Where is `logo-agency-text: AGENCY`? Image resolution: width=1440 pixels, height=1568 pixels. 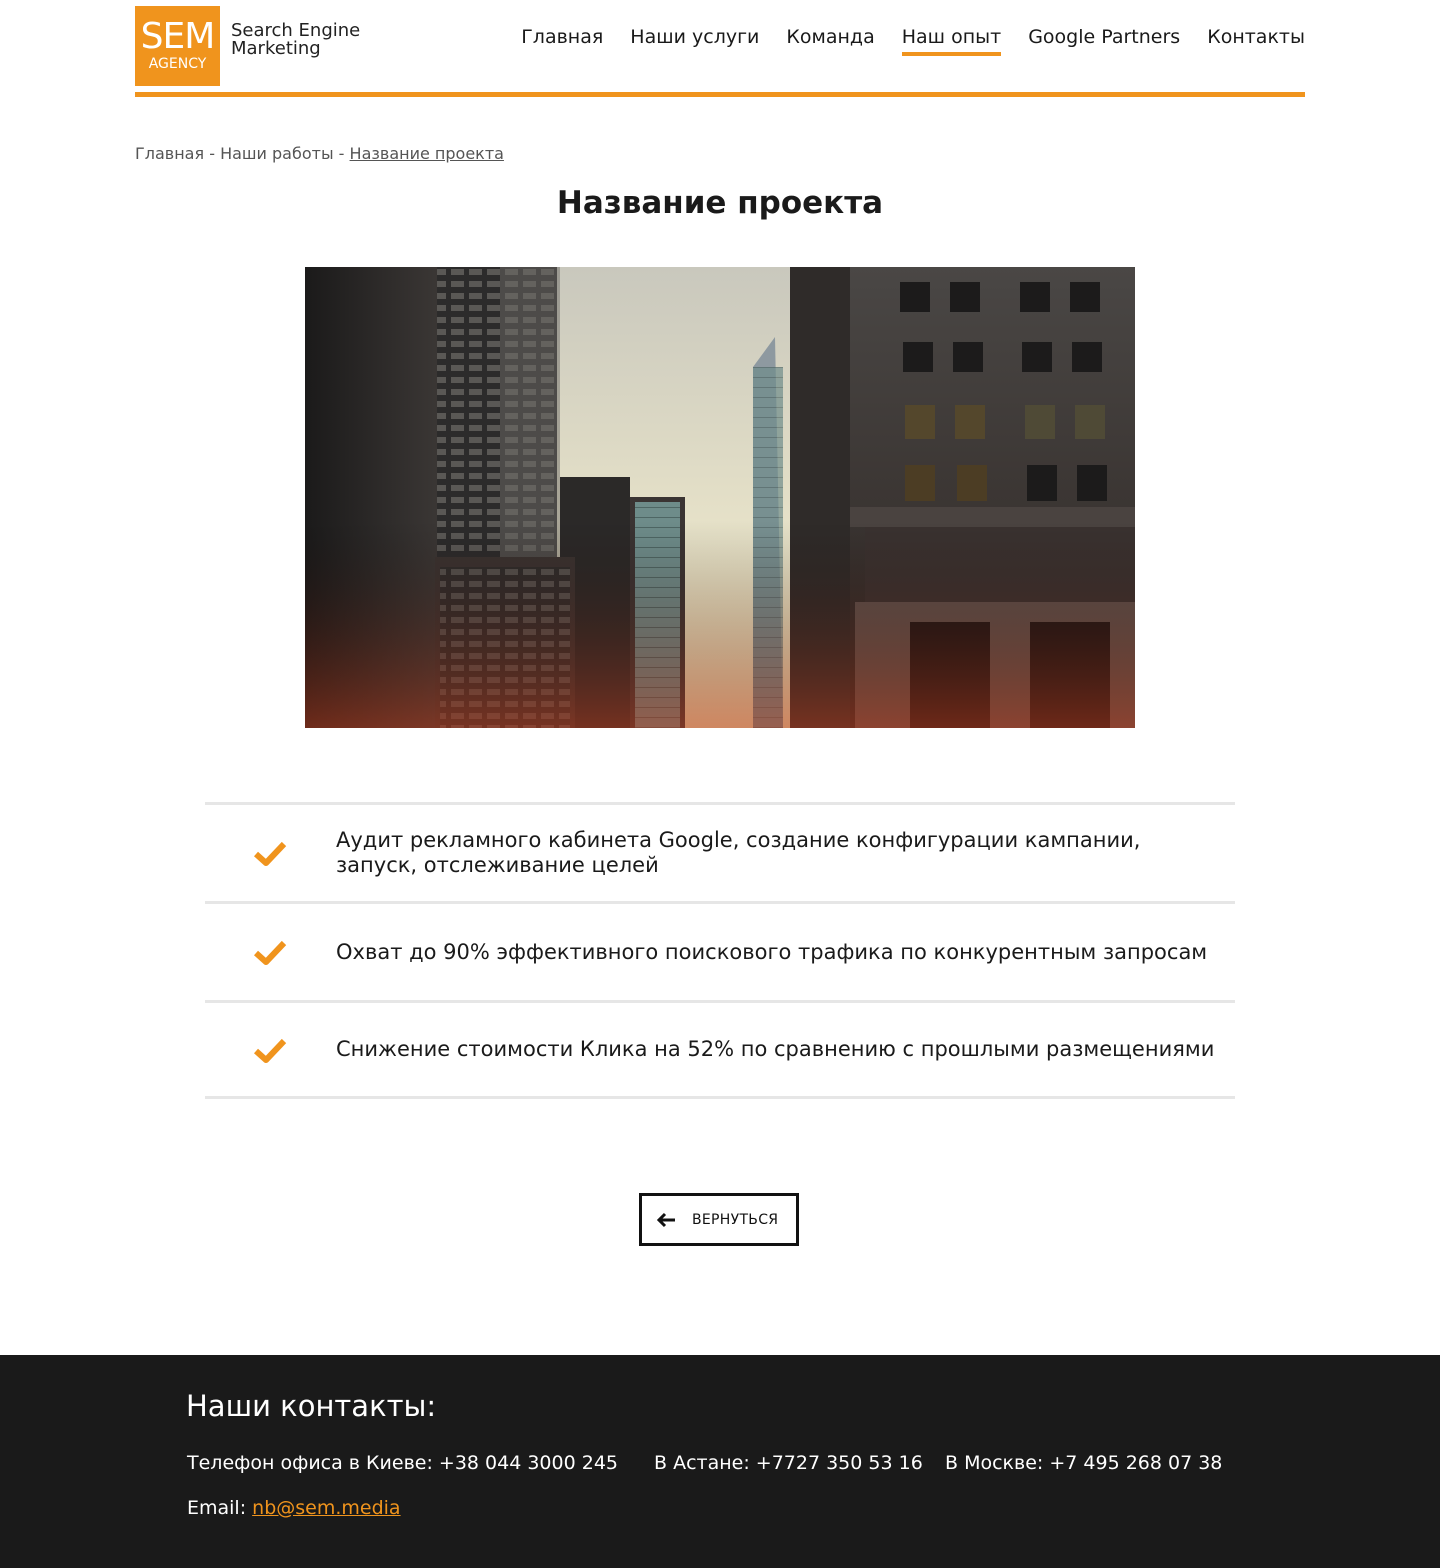 logo-agency-text: AGENCY is located at coordinates (177, 64).